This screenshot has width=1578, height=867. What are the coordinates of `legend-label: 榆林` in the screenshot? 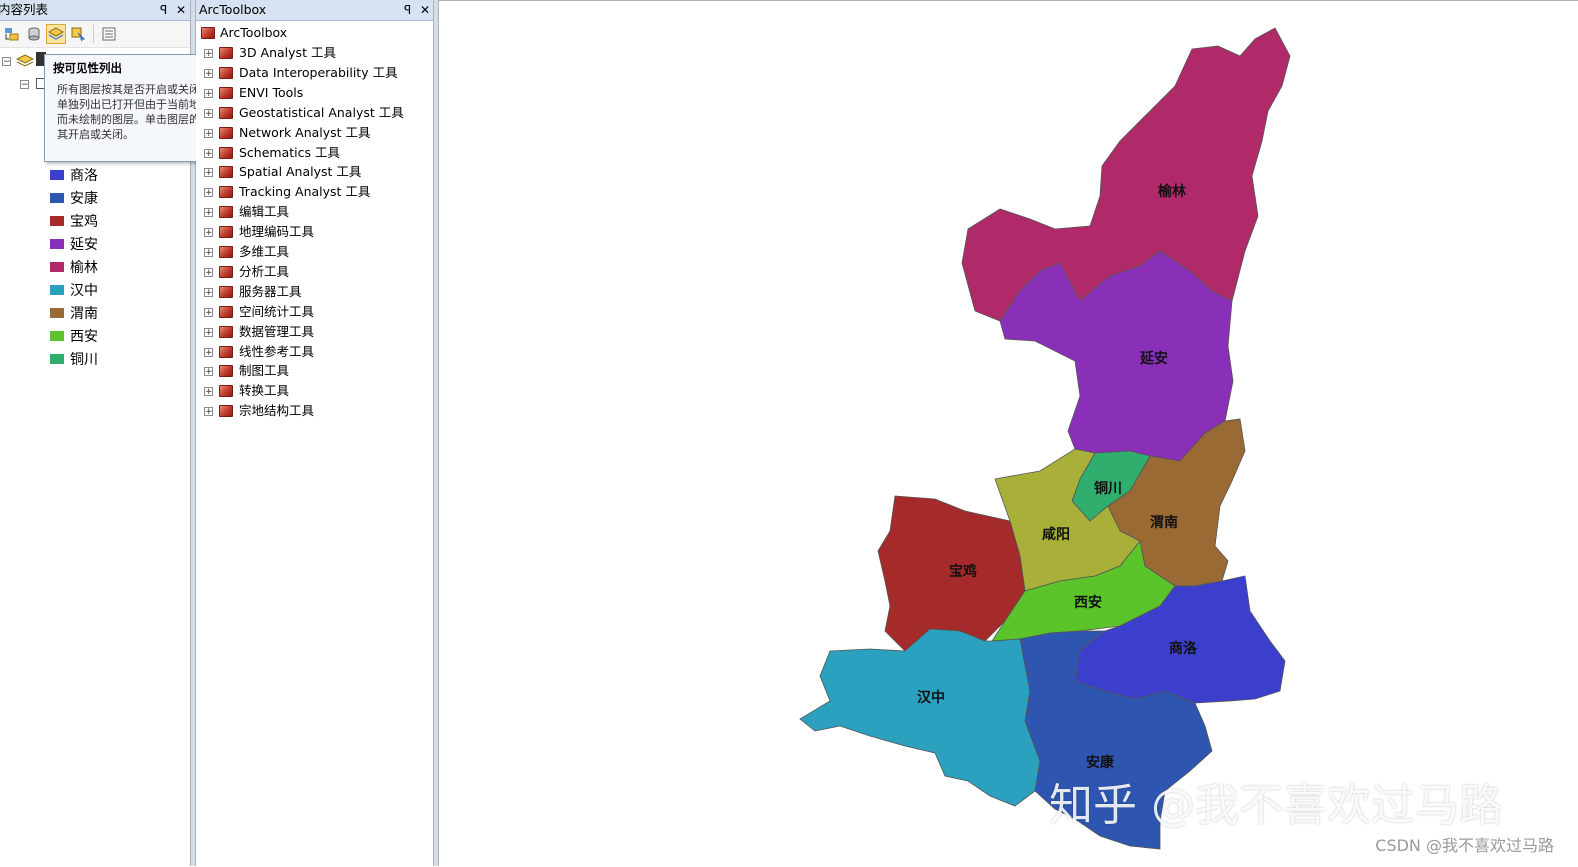 It's located at (84, 268).